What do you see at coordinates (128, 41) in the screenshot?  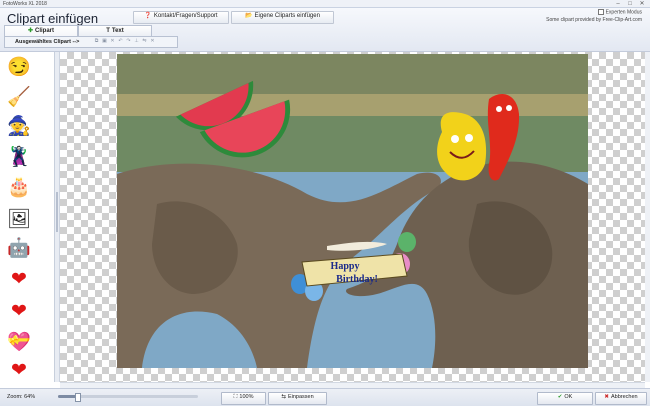 I see `redo-icon: ↷` at bounding box center [128, 41].